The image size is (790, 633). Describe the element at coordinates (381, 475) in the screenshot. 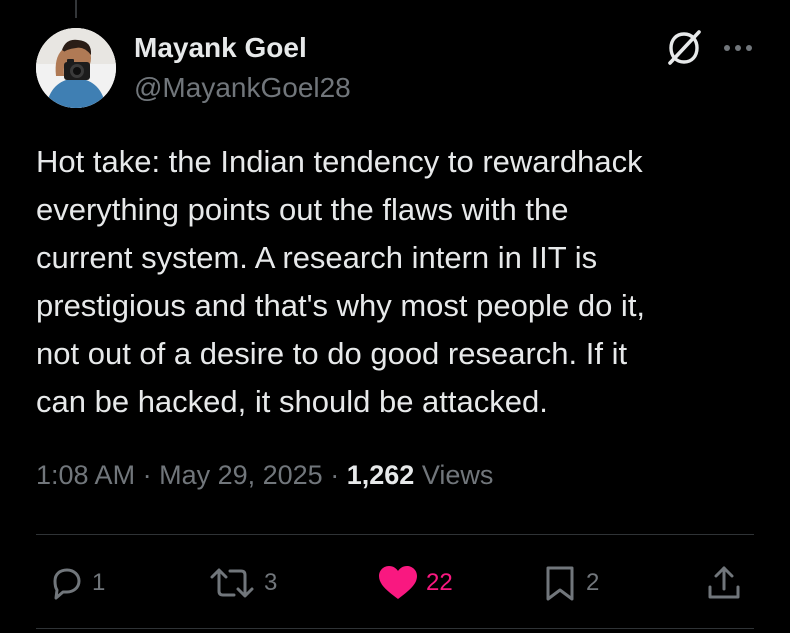

I see `views-count: 1,262` at that location.